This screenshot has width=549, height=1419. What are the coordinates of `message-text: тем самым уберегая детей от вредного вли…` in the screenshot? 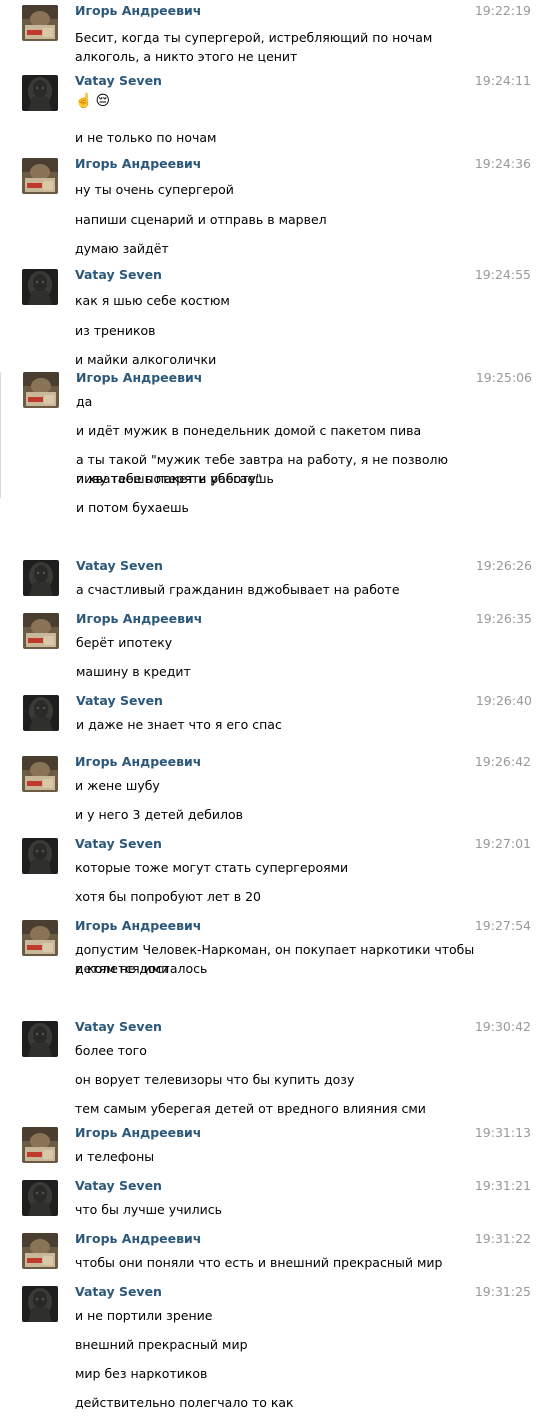 It's located at (250, 1108).